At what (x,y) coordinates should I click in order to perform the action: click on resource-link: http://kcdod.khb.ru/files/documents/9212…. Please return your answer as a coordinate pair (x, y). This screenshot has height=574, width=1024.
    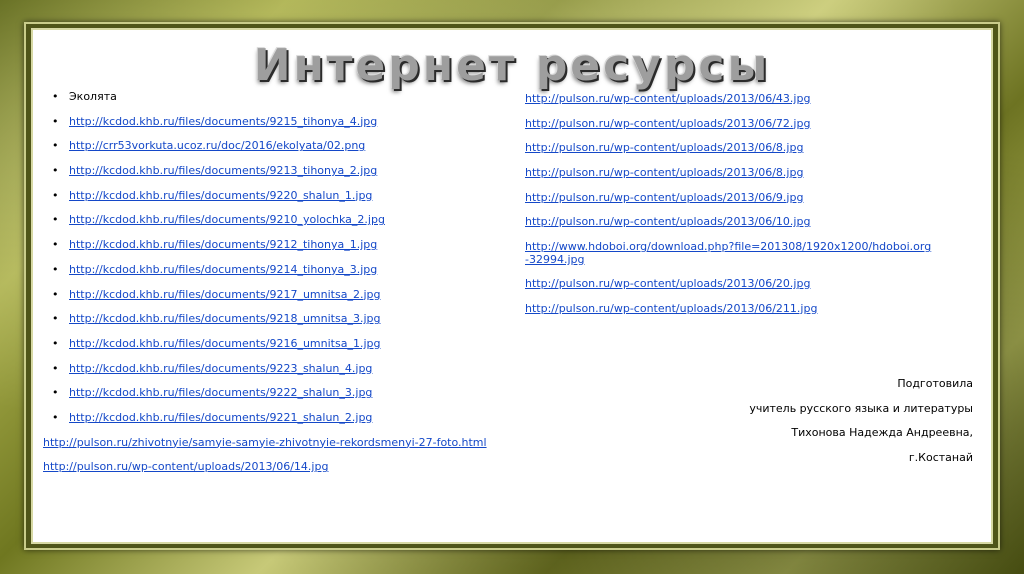
    Looking at the image, I should click on (223, 244).